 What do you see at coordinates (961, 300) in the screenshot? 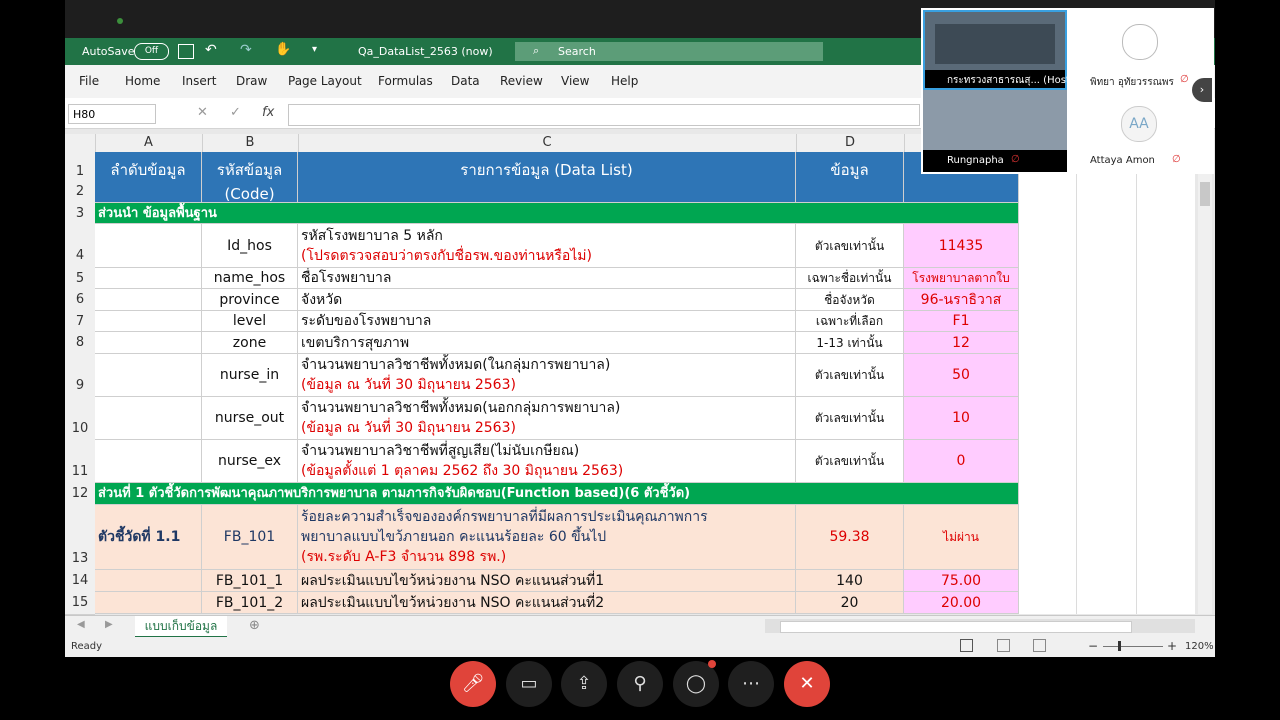
I see `cell-e6: 96-นราธิวาส` at bounding box center [961, 300].